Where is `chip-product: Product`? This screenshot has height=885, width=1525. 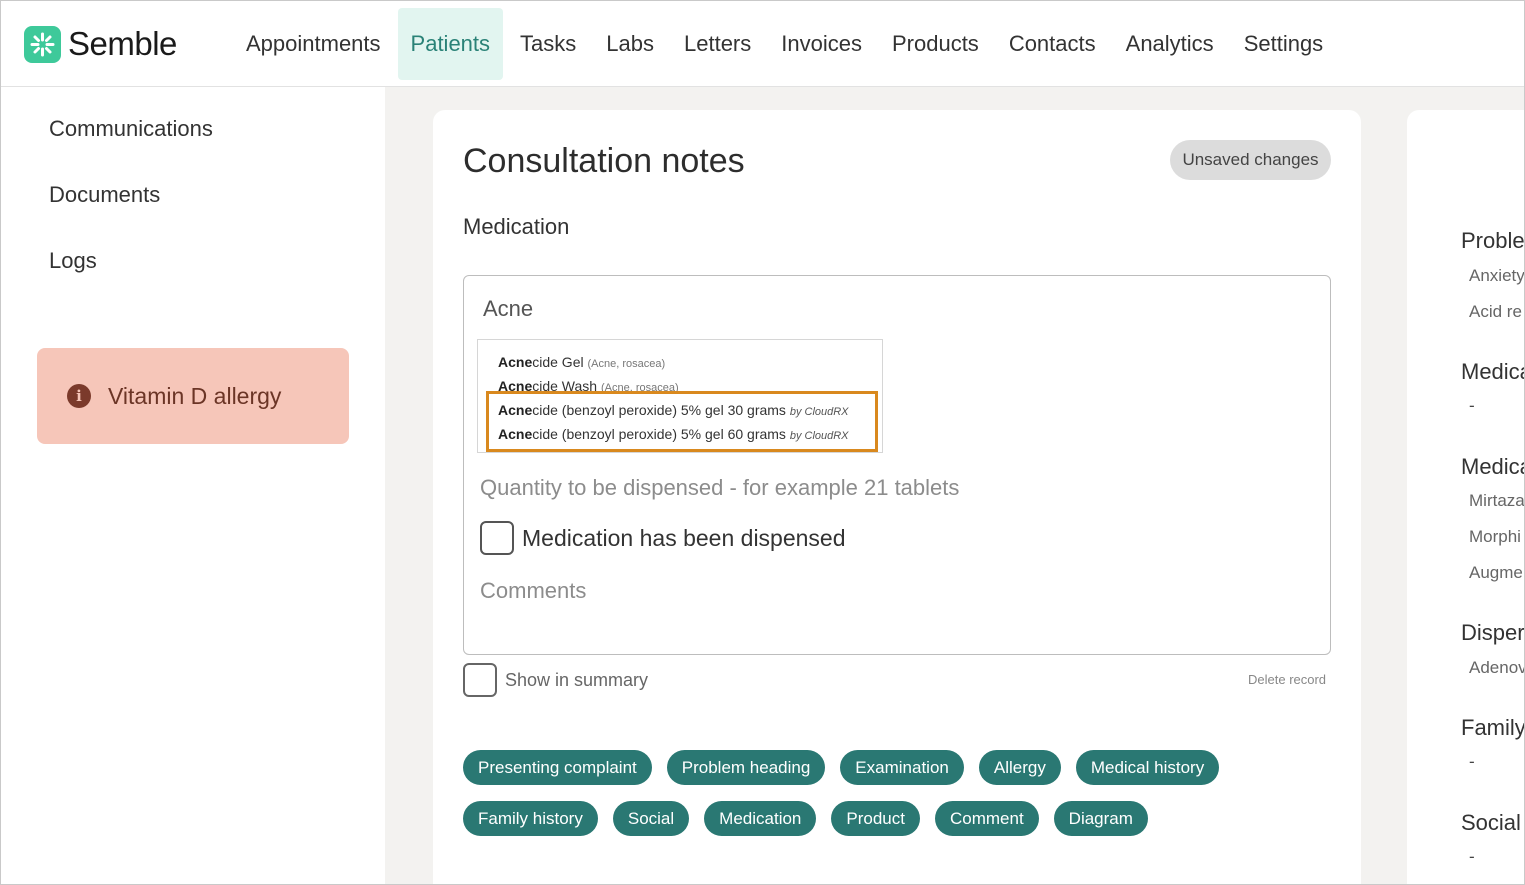 chip-product: Product is located at coordinates (875, 818).